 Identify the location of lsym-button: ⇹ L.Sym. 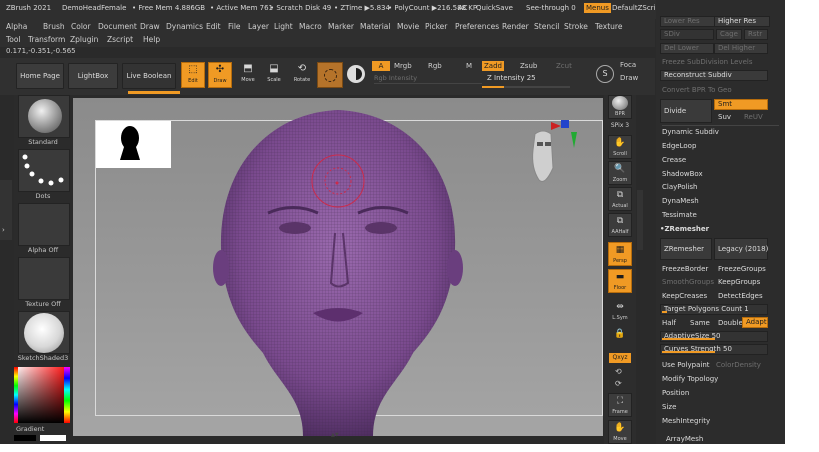
(620, 312).